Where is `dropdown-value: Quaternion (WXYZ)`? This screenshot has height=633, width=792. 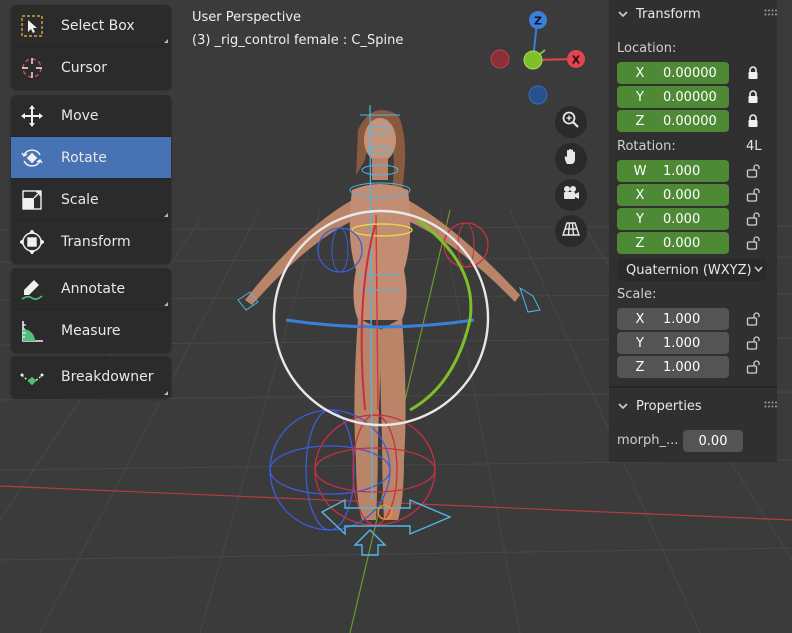
dropdown-value: Quaternion (WXYZ) is located at coordinates (689, 270).